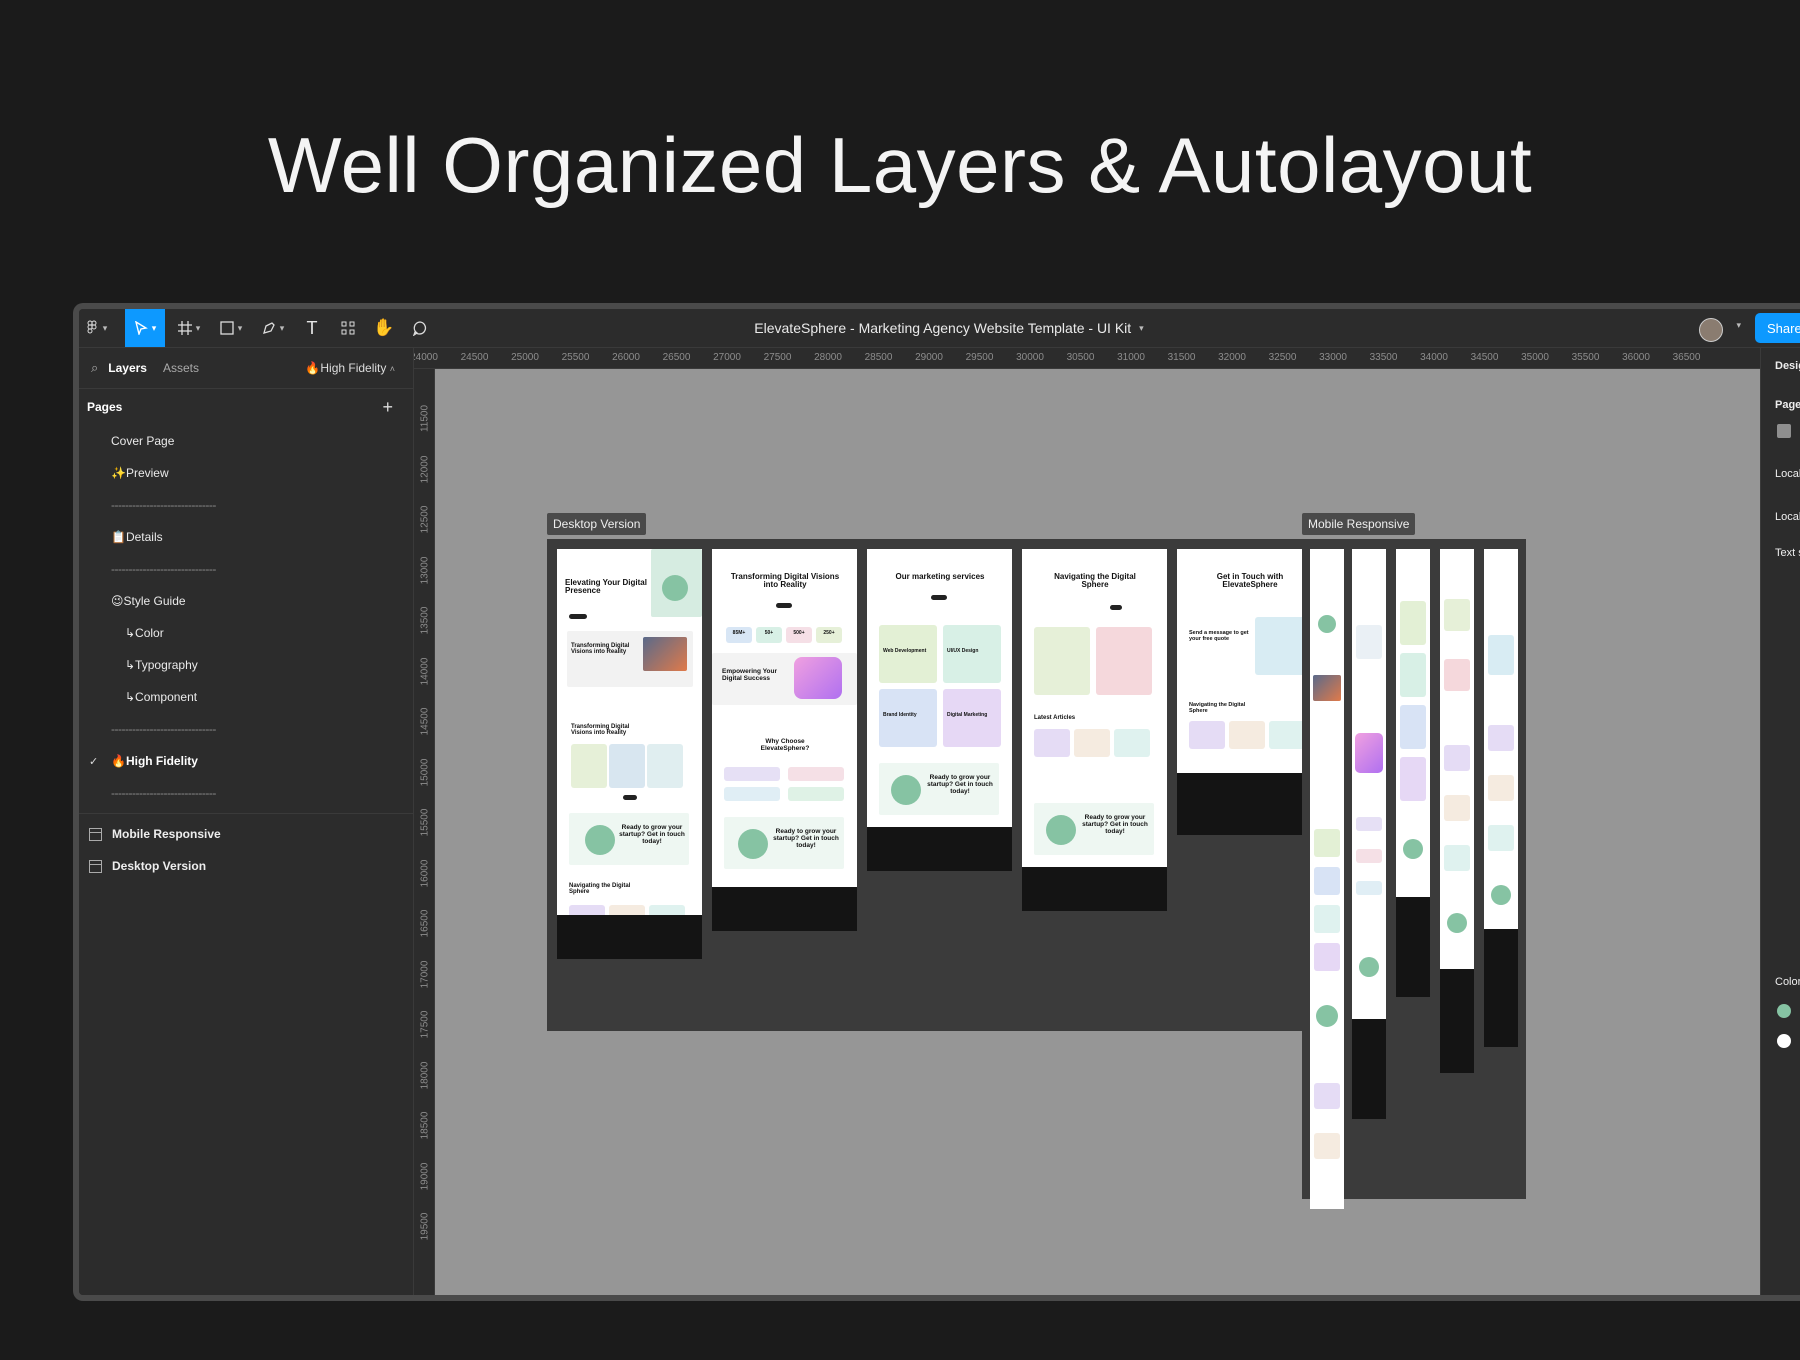 The height and width of the screenshot is (1360, 1800). What do you see at coordinates (246, 761) in the screenshot?
I see `page-item-high-fidelity: ✓ 🔥High Fidelity` at bounding box center [246, 761].